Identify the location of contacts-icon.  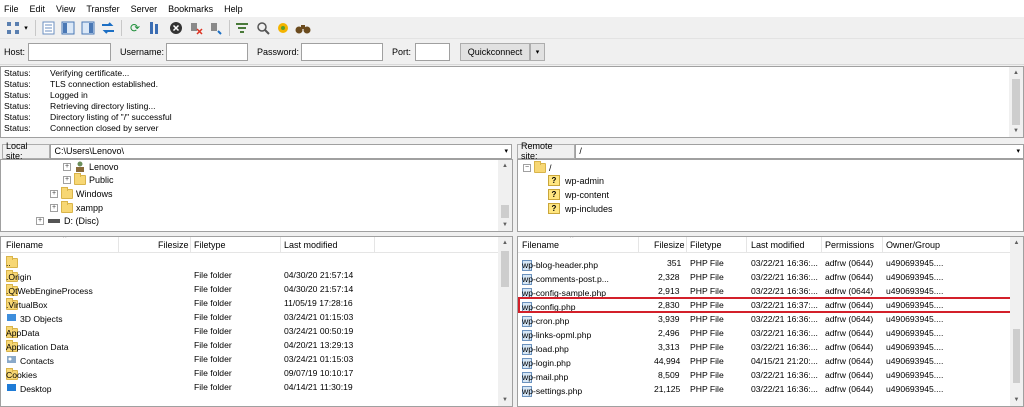
(11, 360).